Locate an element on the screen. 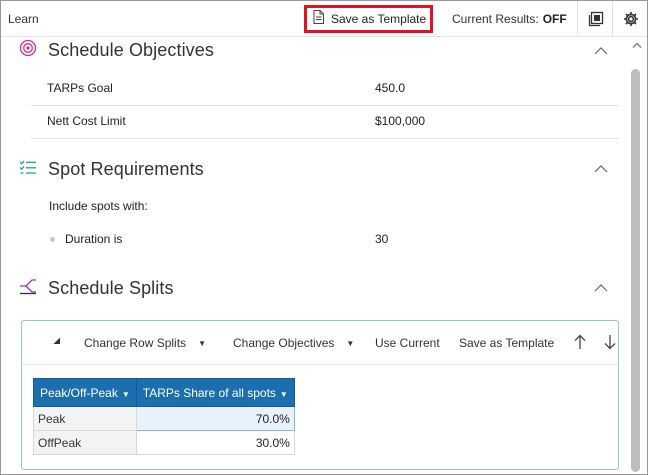  splits-save-as-template-label: Save as Template is located at coordinates (507, 343).